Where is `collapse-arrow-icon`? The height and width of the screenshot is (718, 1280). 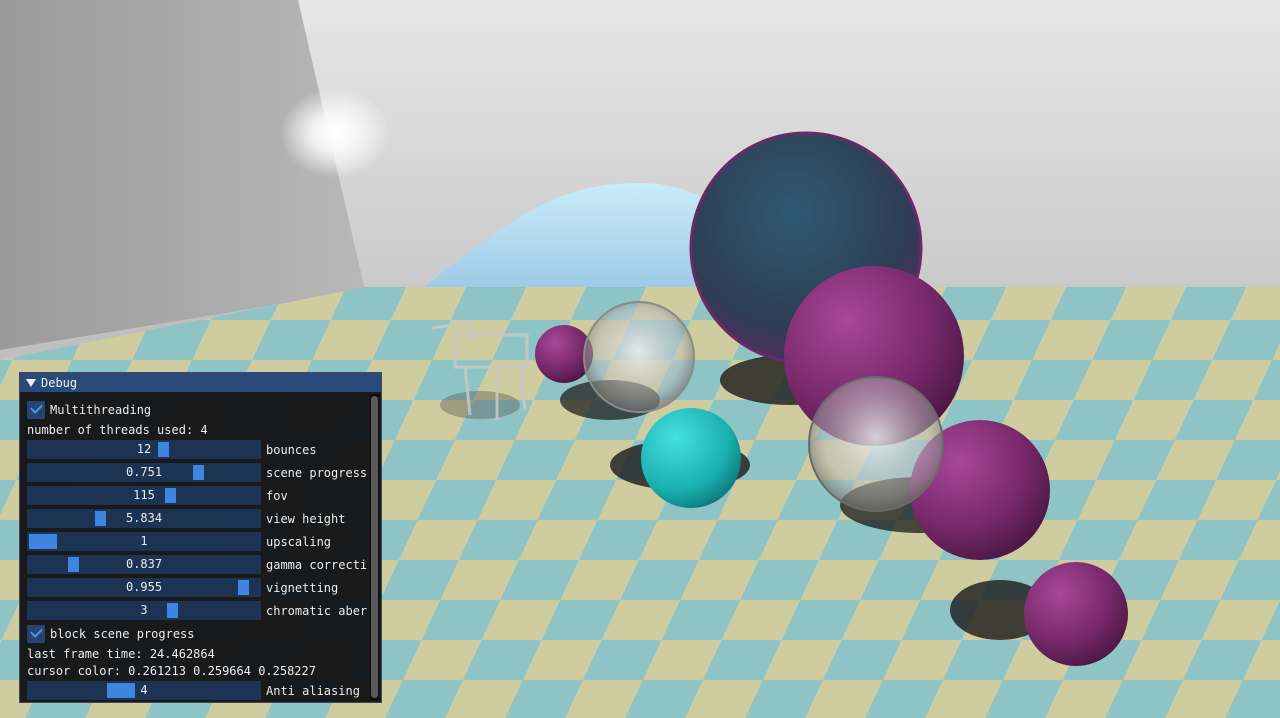 collapse-arrow-icon is located at coordinates (31, 382).